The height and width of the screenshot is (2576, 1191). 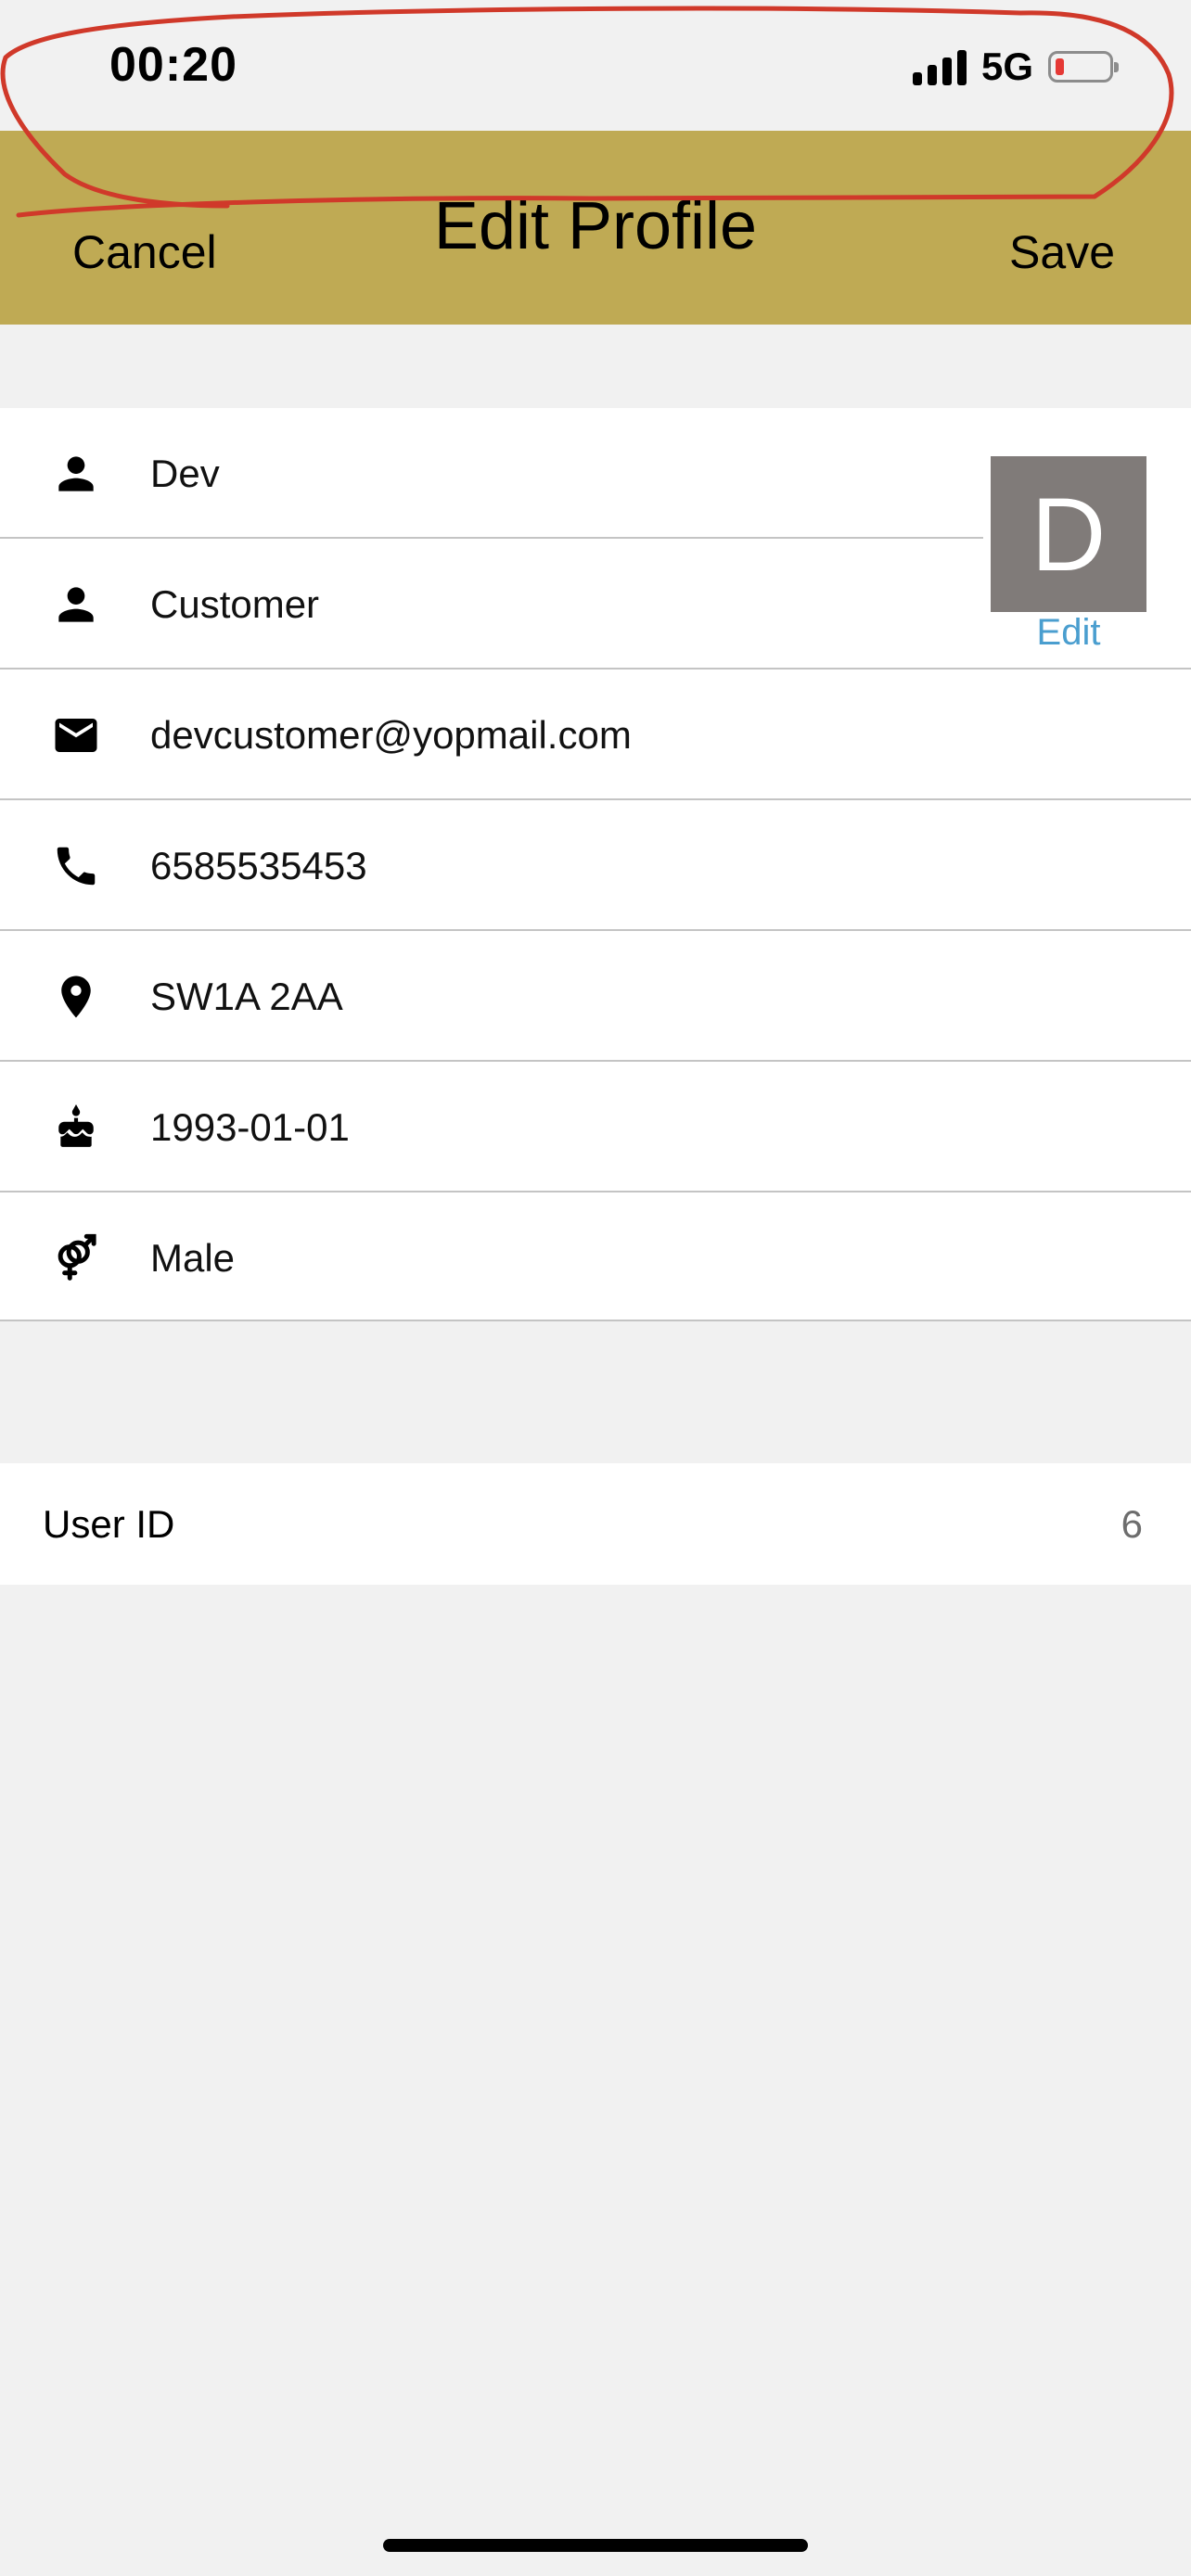 What do you see at coordinates (258, 866) in the screenshot?
I see `phone-value: 6585535453` at bounding box center [258, 866].